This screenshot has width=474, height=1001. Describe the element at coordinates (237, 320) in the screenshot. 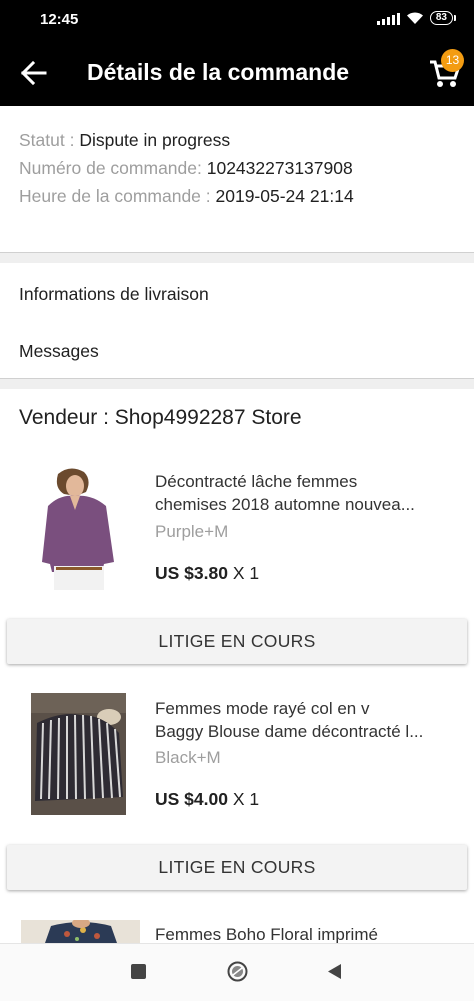

I see `order-menu-card: Informations de livraison Messages` at that location.